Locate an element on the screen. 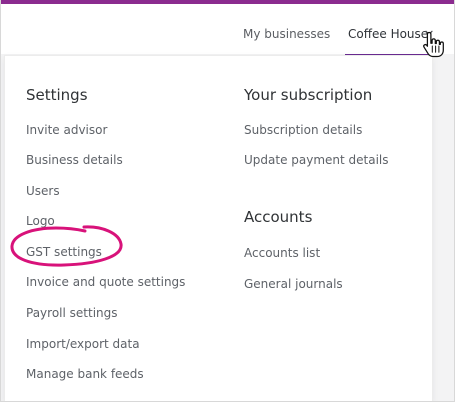  your-subscription-heading: Your subscription is located at coordinates (308, 95).